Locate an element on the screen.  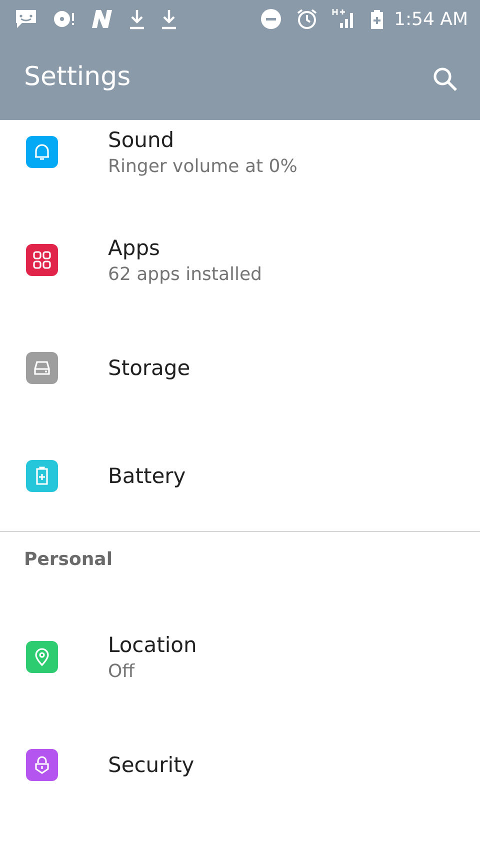
clock-time: 1:54 AM is located at coordinates (431, 19).